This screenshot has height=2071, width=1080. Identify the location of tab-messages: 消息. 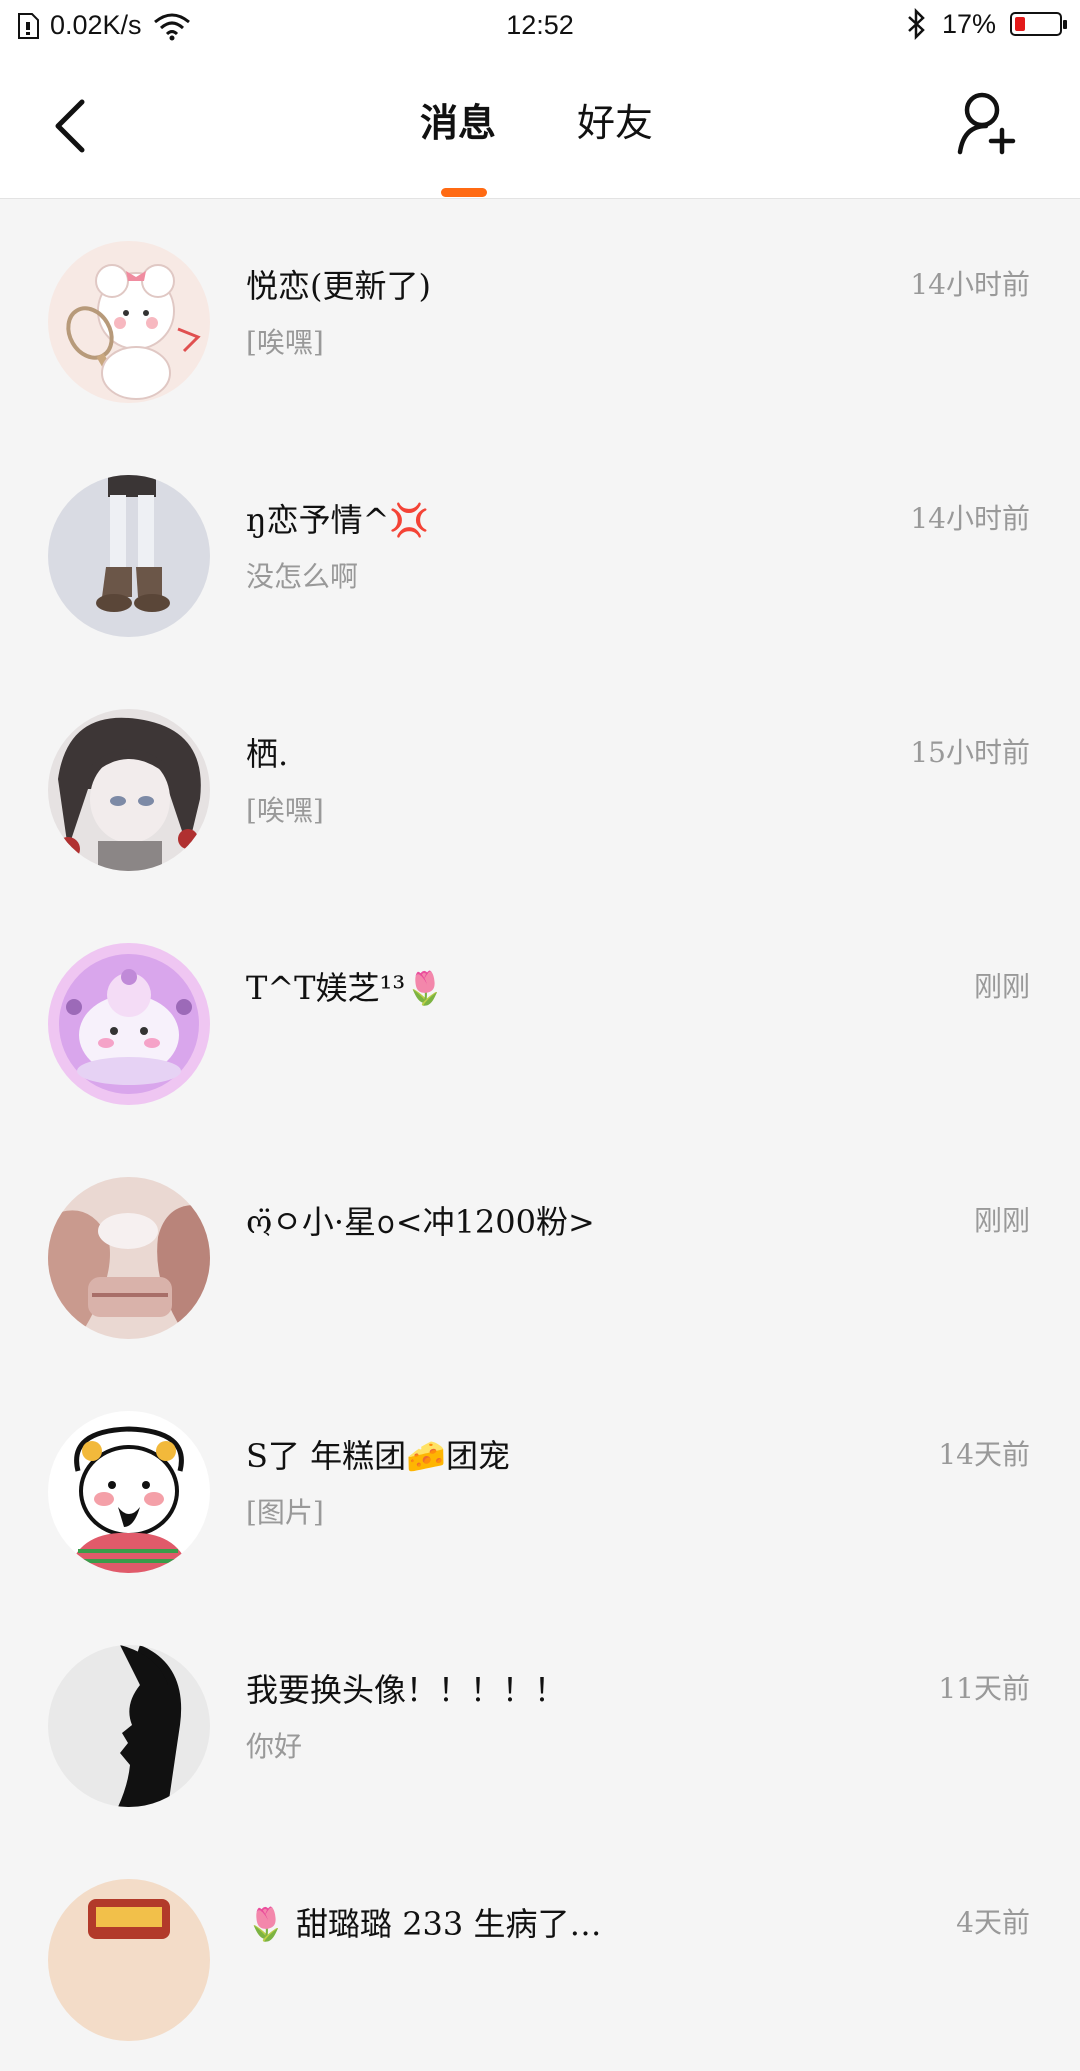
(458, 119).